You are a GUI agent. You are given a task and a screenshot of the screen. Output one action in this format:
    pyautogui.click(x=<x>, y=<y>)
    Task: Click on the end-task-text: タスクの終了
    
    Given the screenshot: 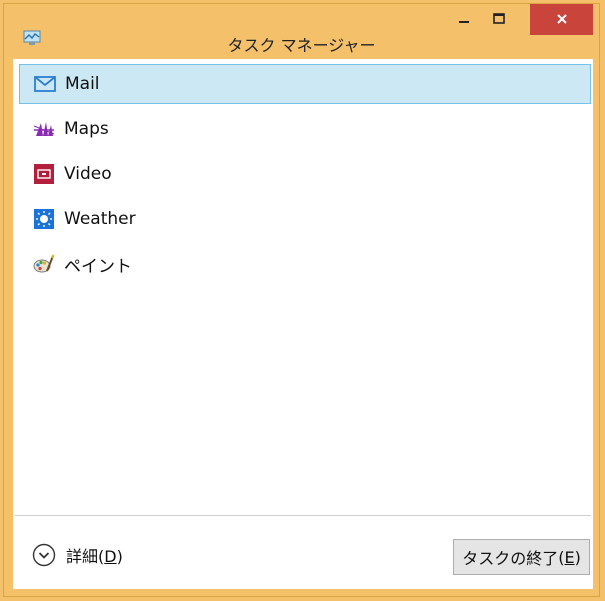 What is the action you would take?
    pyautogui.click(x=510, y=558)
    